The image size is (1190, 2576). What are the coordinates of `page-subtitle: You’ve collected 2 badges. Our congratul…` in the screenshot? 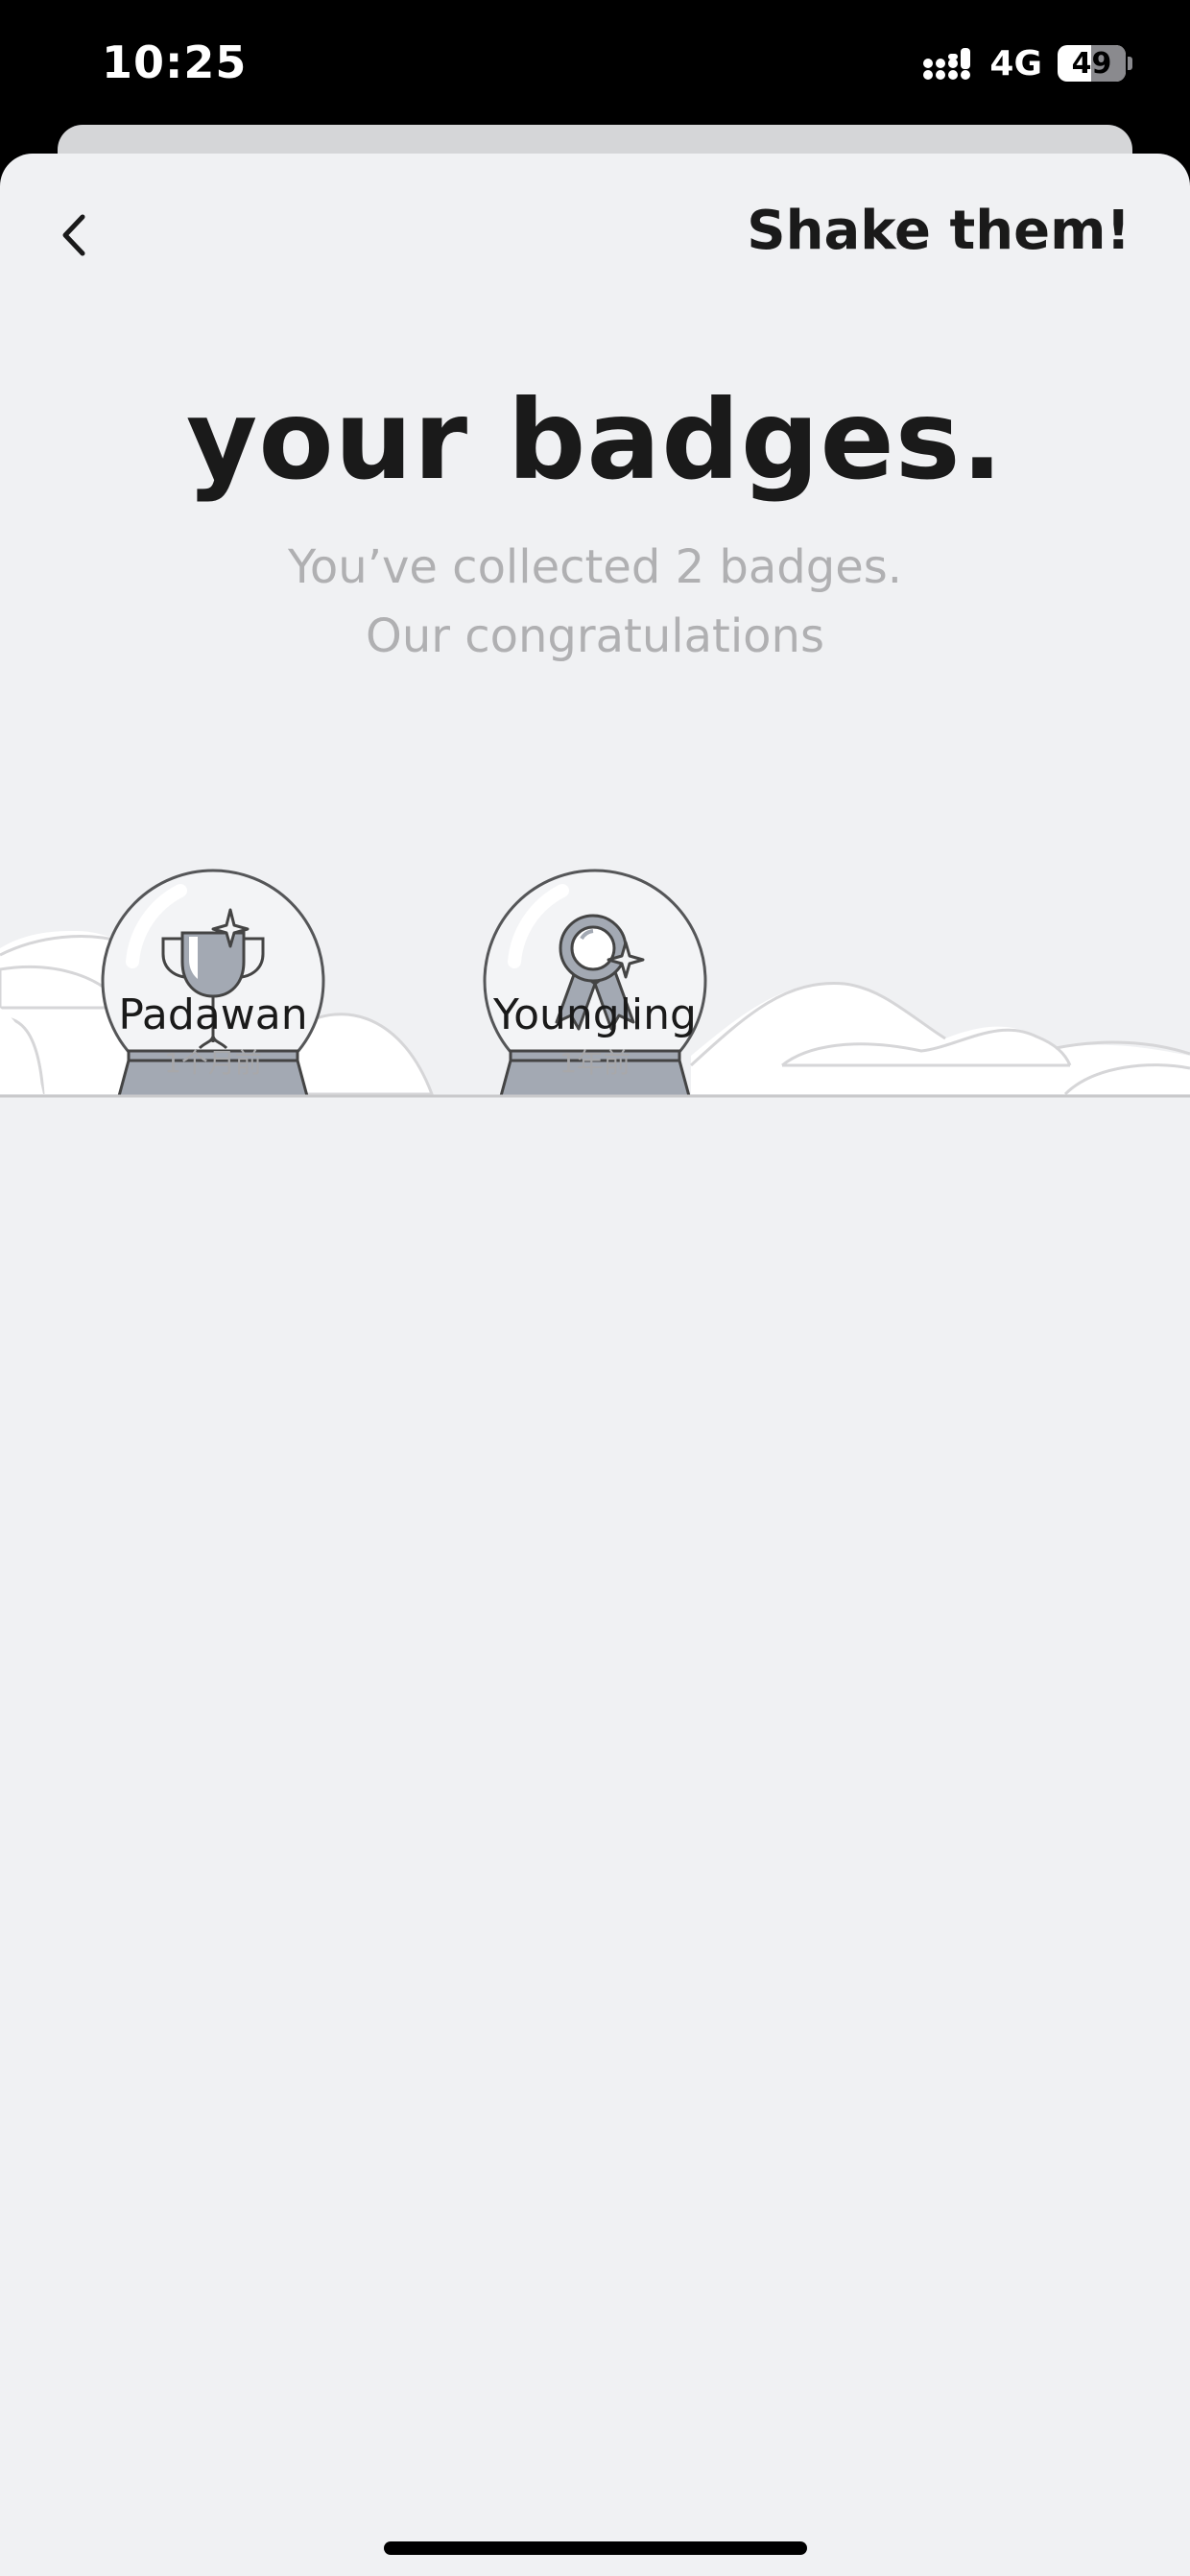 It's located at (595, 602).